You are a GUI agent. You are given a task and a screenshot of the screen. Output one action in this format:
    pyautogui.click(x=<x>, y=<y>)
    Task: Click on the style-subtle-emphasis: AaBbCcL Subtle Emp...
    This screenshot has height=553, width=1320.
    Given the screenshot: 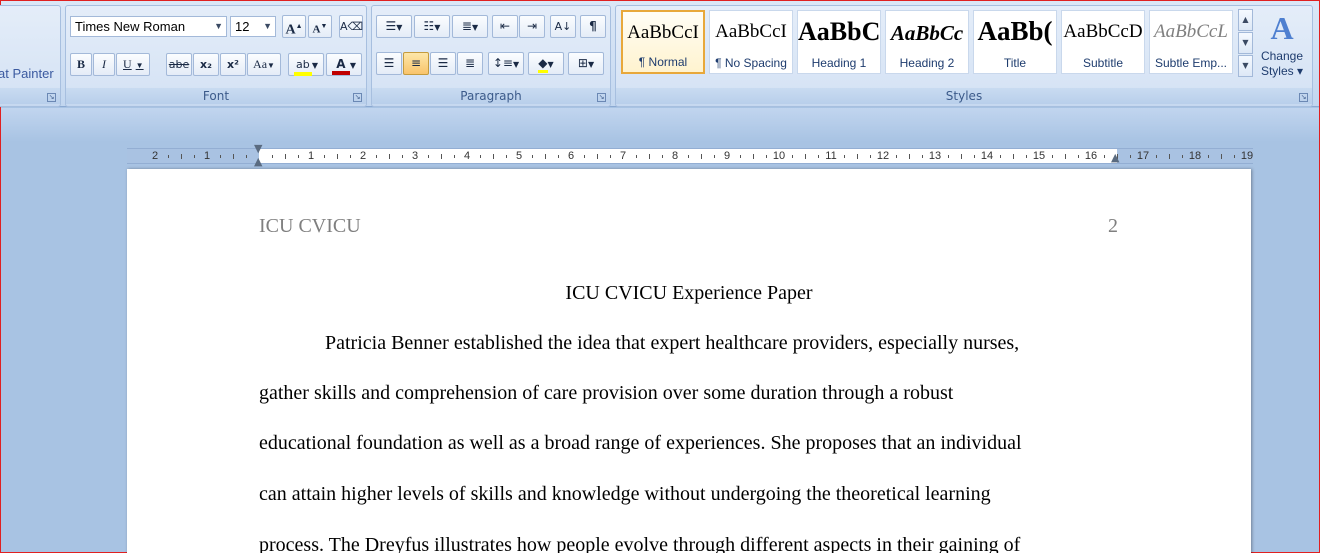 What is the action you would take?
    pyautogui.click(x=1191, y=42)
    